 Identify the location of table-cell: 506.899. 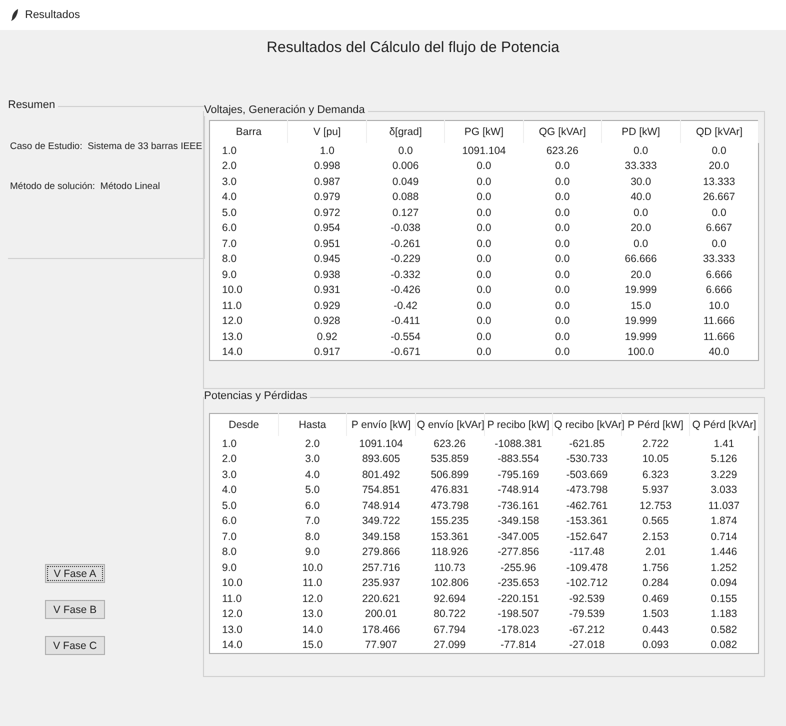
(449, 474).